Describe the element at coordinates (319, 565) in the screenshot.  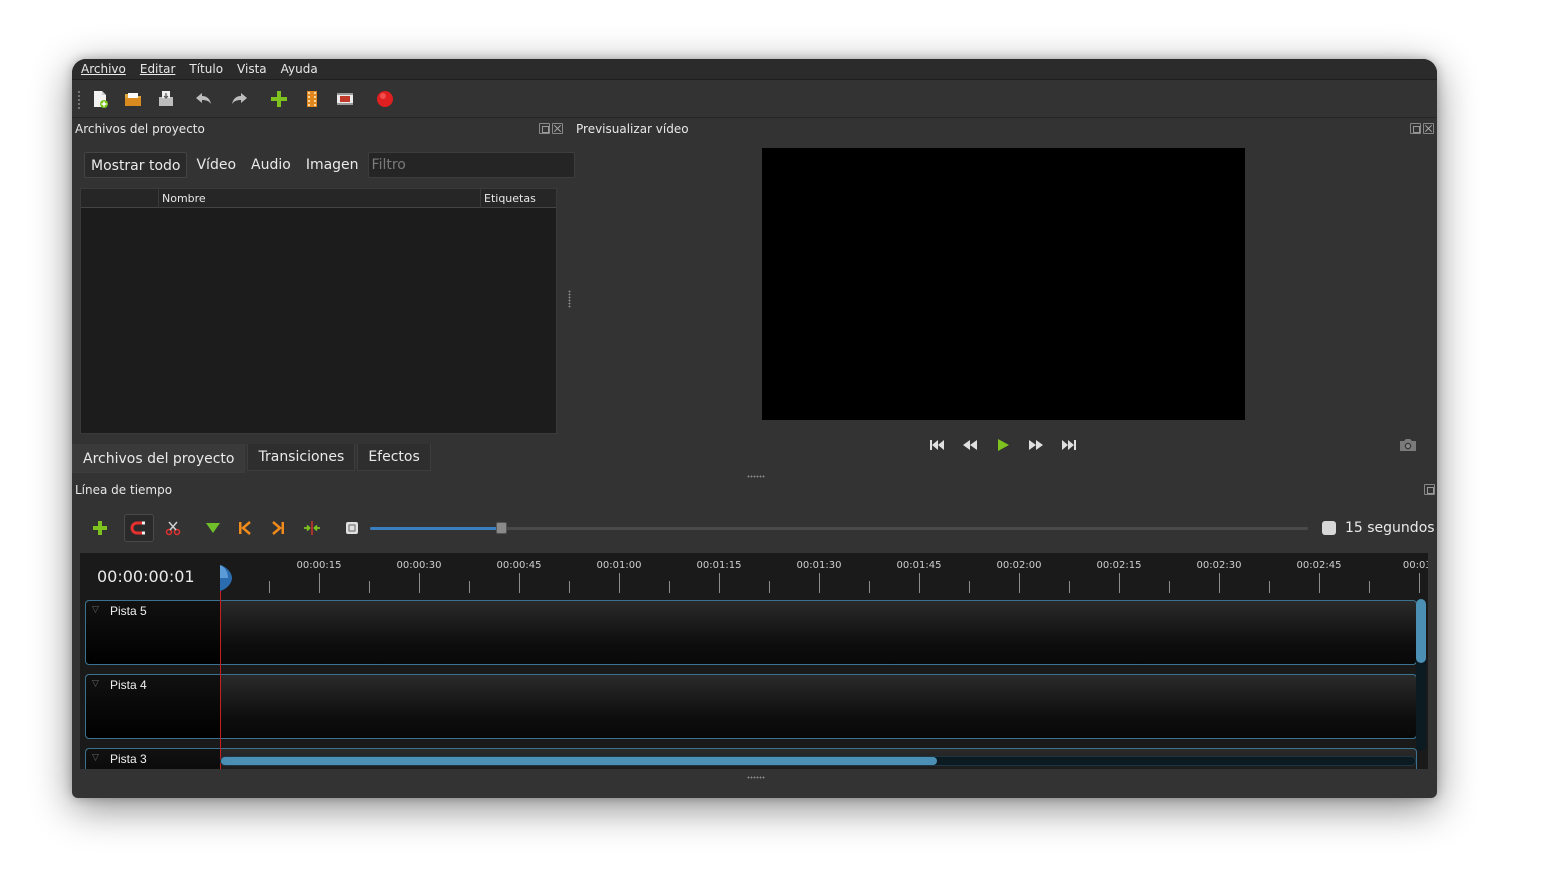
I see `ruler-label: 00:00:15` at that location.